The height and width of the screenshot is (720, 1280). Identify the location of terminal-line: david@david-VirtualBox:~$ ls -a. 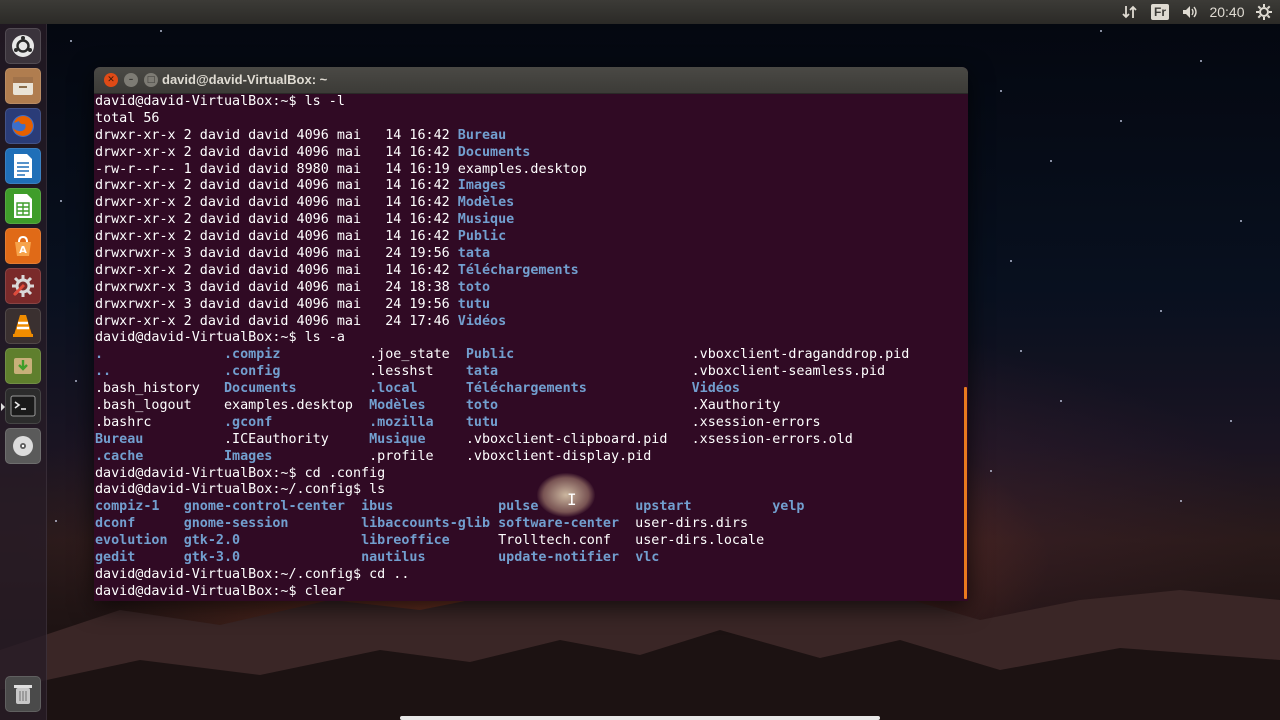
(529, 338).